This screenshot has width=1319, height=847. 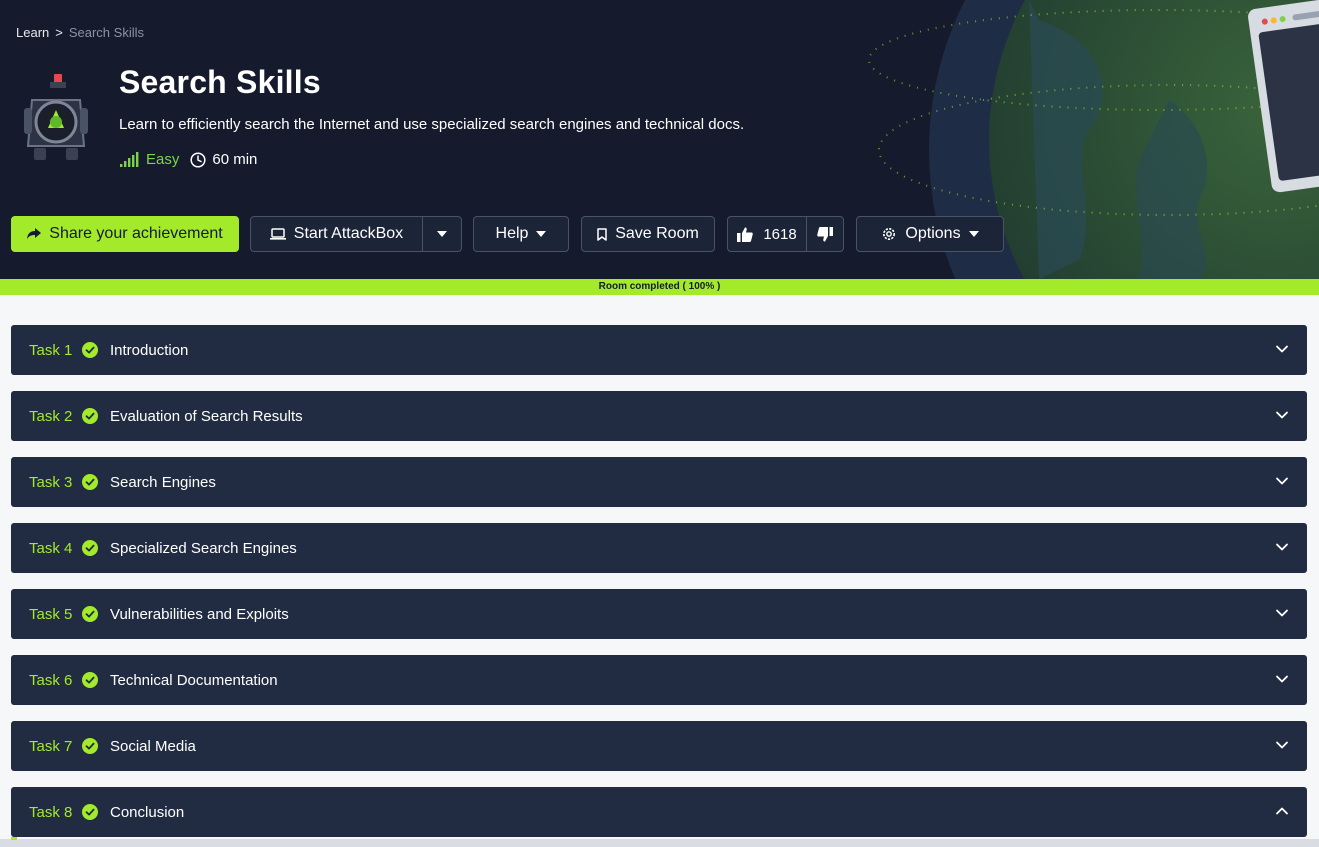 I want to click on task-title: Specialized Search Engines, so click(x=203, y=548).